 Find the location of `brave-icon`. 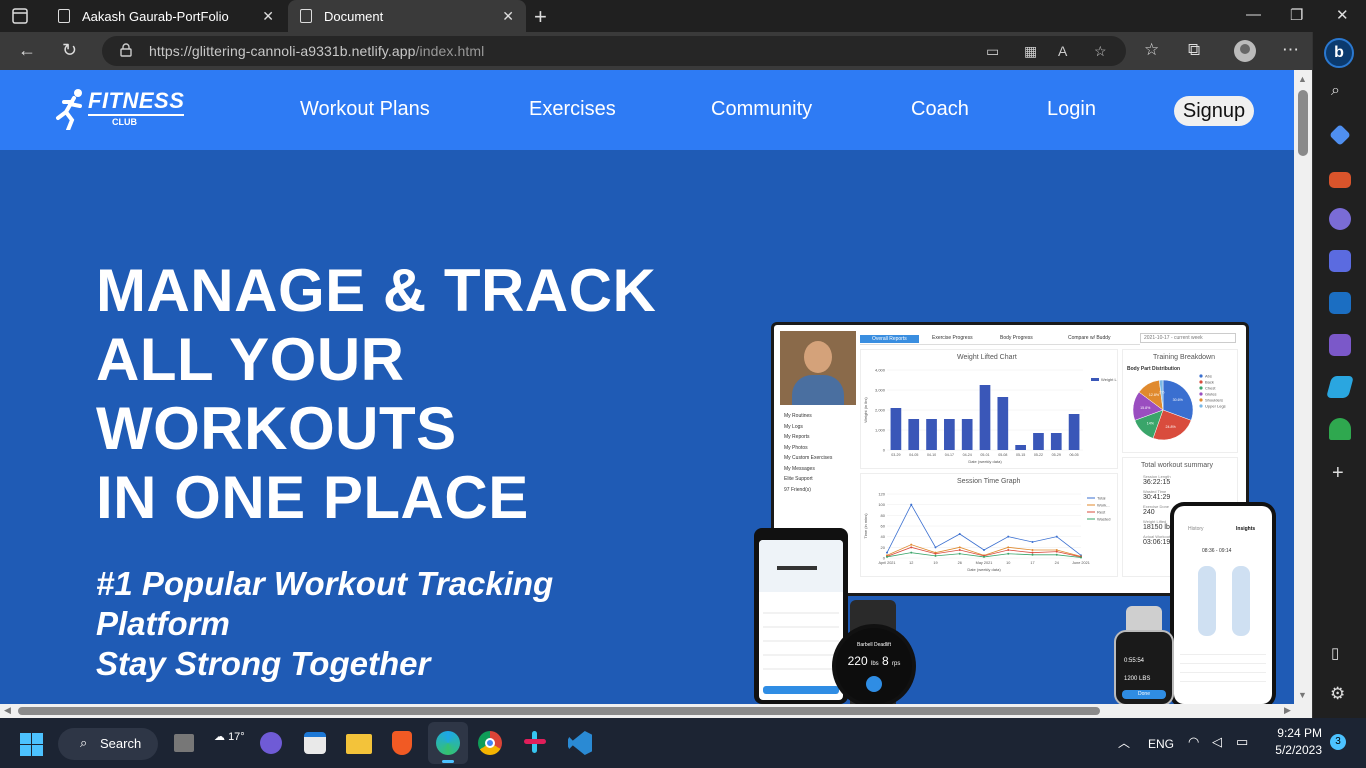

brave-icon is located at coordinates (402, 743).